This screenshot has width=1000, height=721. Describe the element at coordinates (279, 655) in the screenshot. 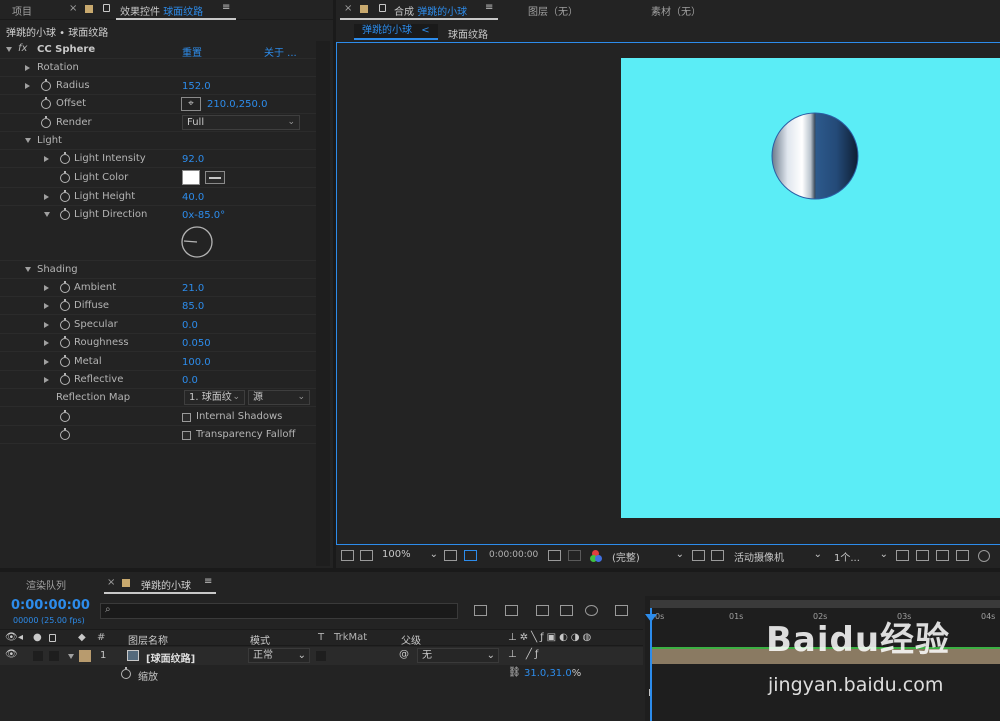

I see `mode-select: 正常 ⌄` at that location.